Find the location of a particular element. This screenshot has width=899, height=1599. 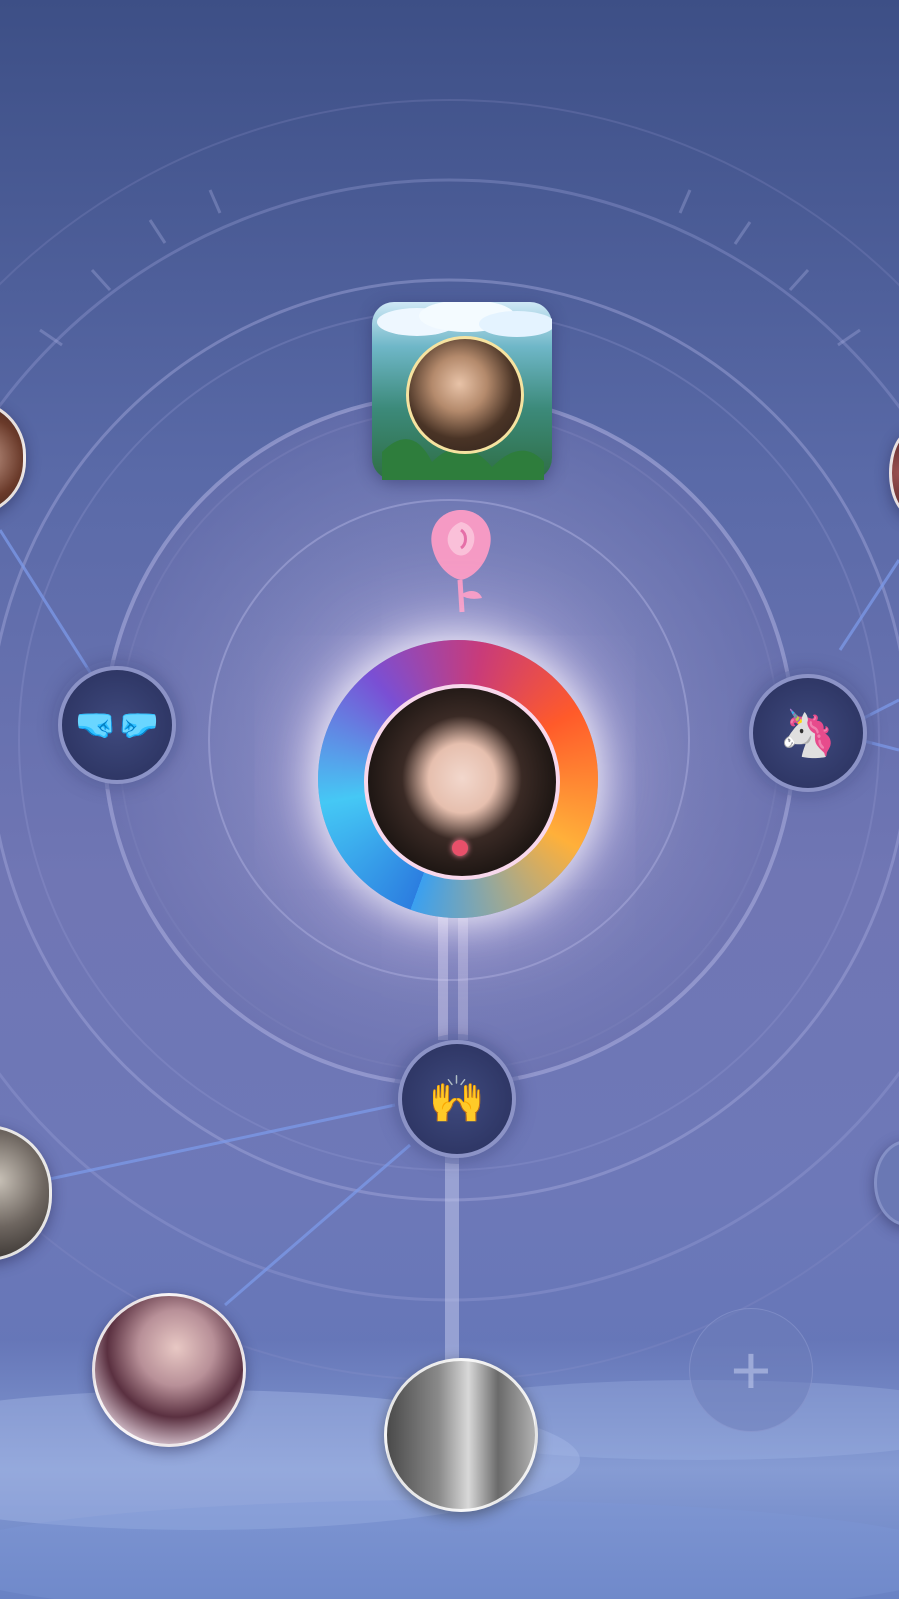

unicorn-node: 🦄 is located at coordinates (808, 733).